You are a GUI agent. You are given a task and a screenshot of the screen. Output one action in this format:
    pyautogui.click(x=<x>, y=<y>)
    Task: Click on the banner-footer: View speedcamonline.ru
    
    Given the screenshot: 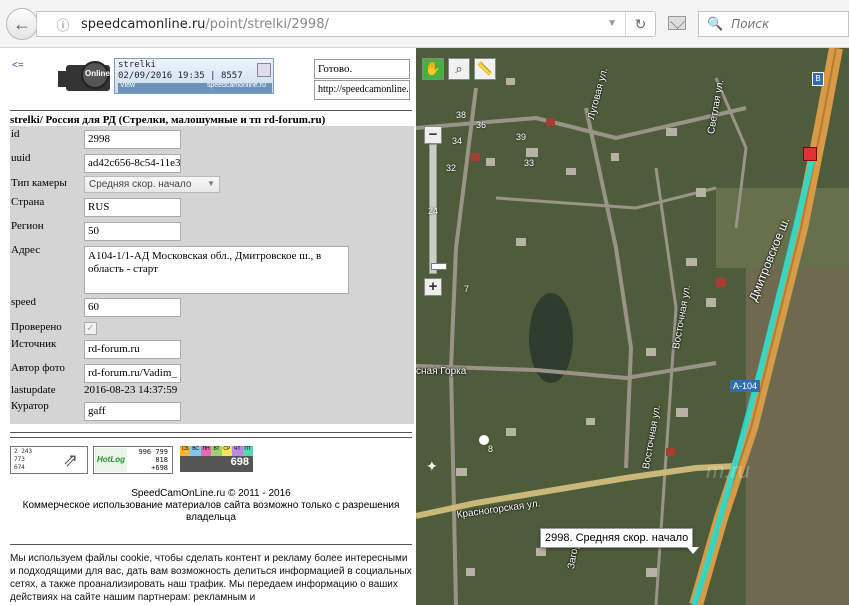 What is the action you would take?
    pyautogui.click(x=195, y=87)
    